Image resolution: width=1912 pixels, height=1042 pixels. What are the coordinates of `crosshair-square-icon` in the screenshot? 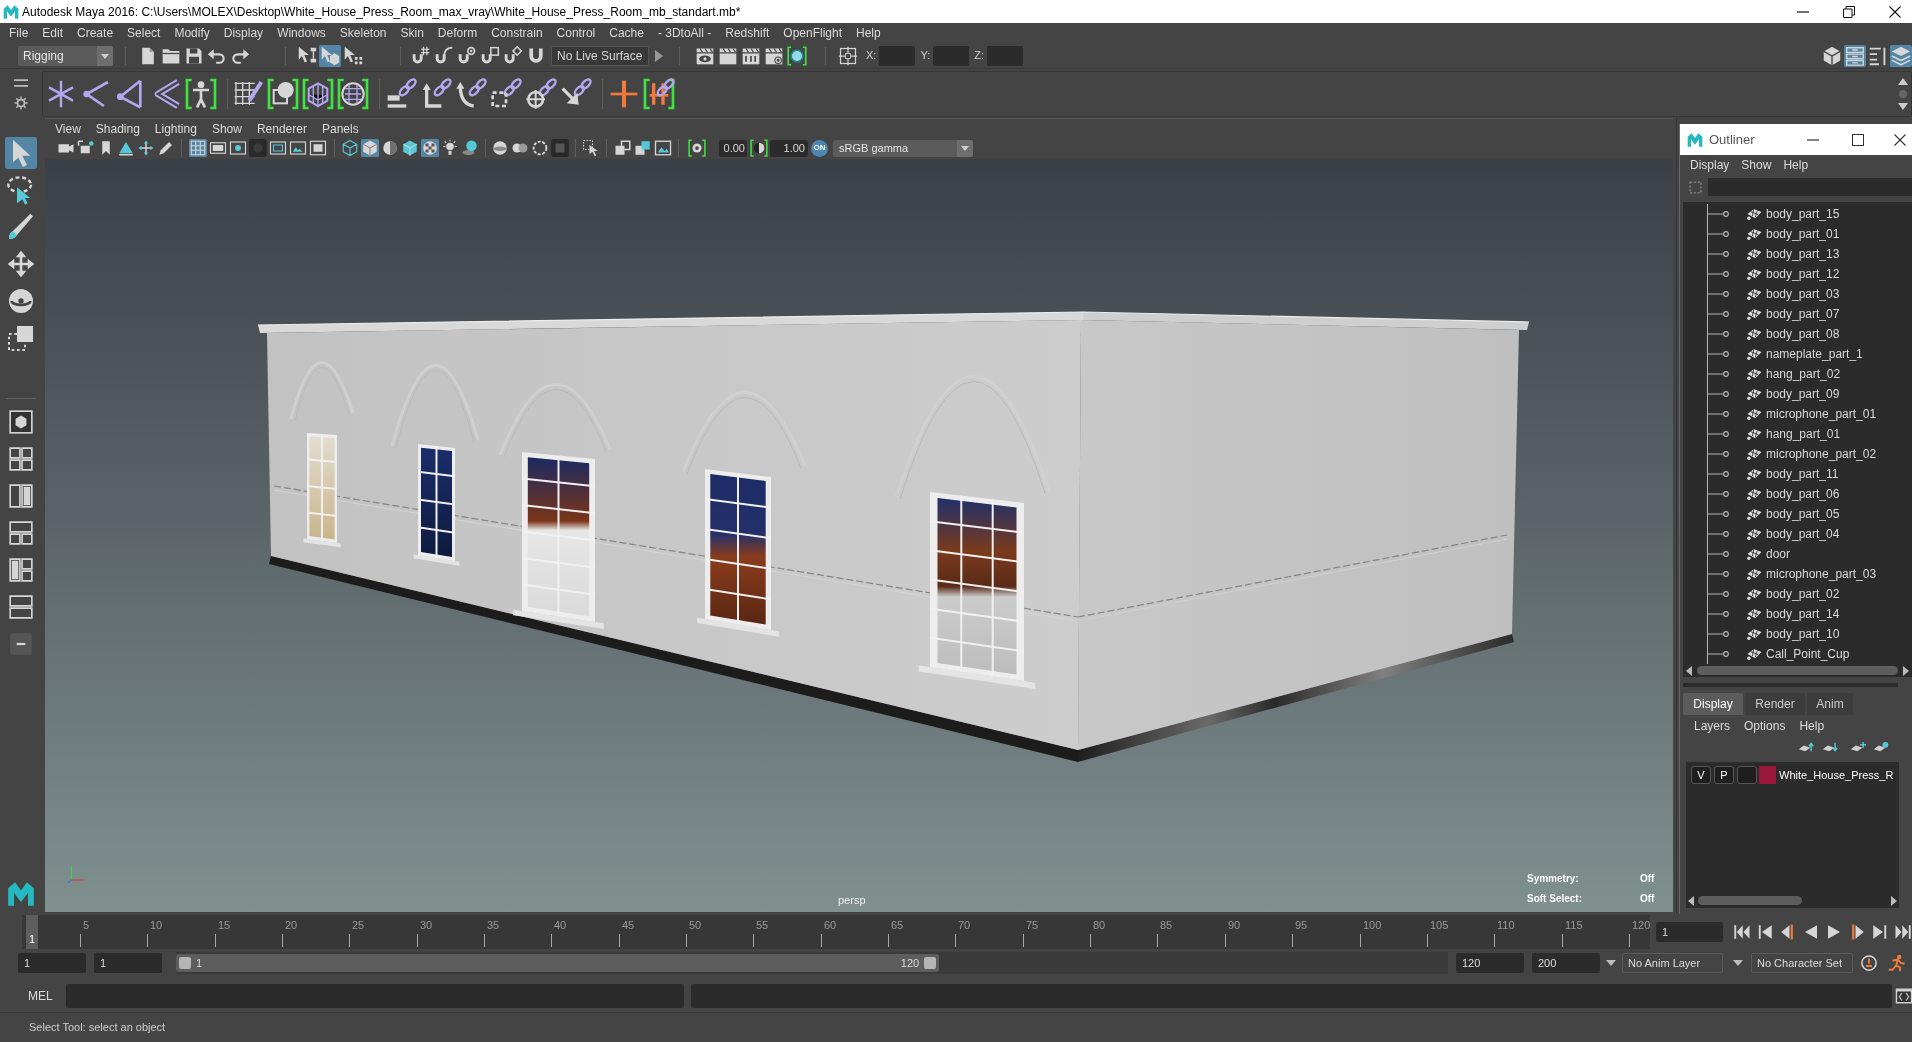 It's located at (848, 55).